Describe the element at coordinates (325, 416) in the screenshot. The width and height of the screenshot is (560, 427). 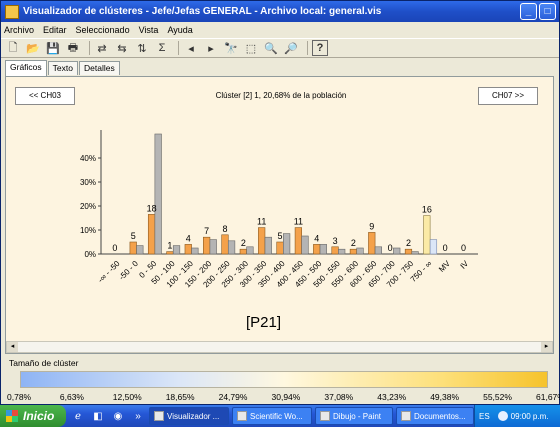
I see `paint-icon` at that location.